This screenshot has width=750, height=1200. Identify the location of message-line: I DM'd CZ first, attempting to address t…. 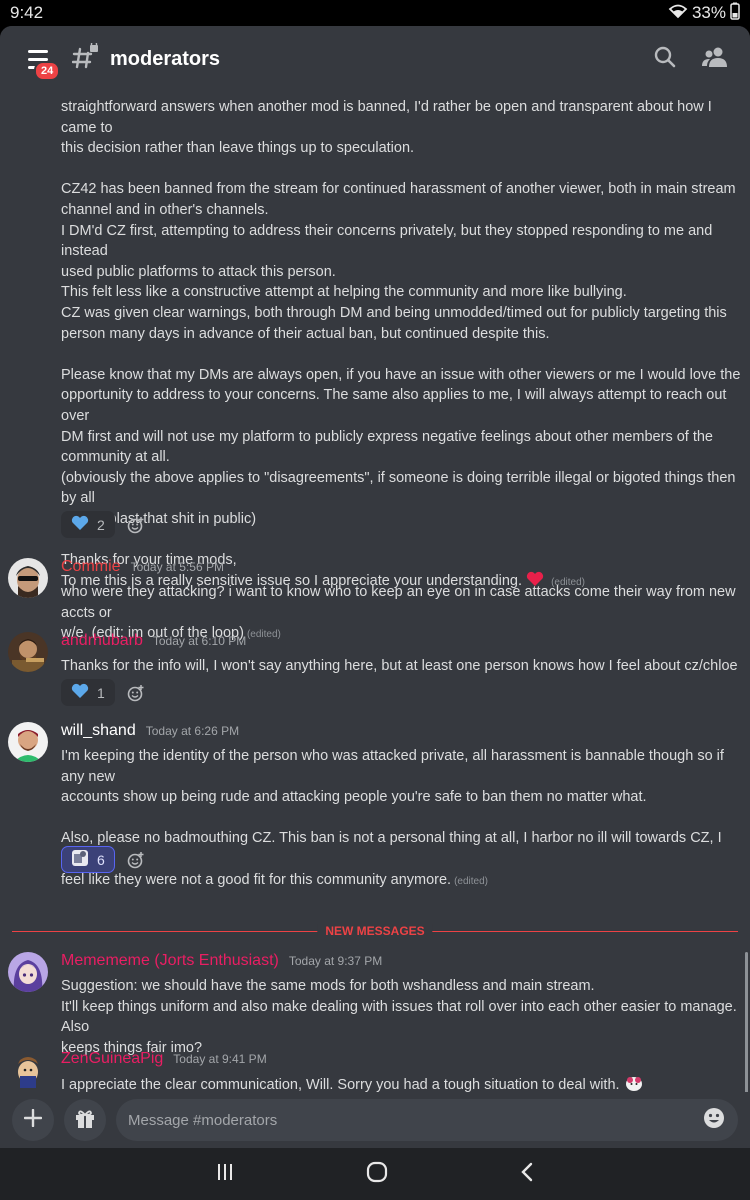
(387, 241).